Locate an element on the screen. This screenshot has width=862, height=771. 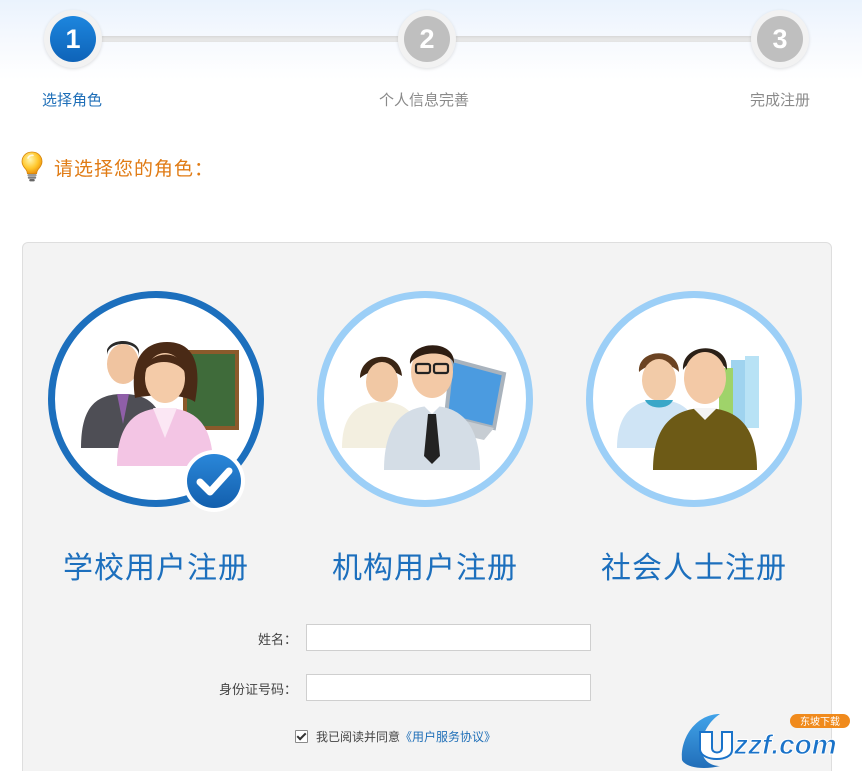
role-title-organization: 机构用户注册 is located at coordinates (425, 565).